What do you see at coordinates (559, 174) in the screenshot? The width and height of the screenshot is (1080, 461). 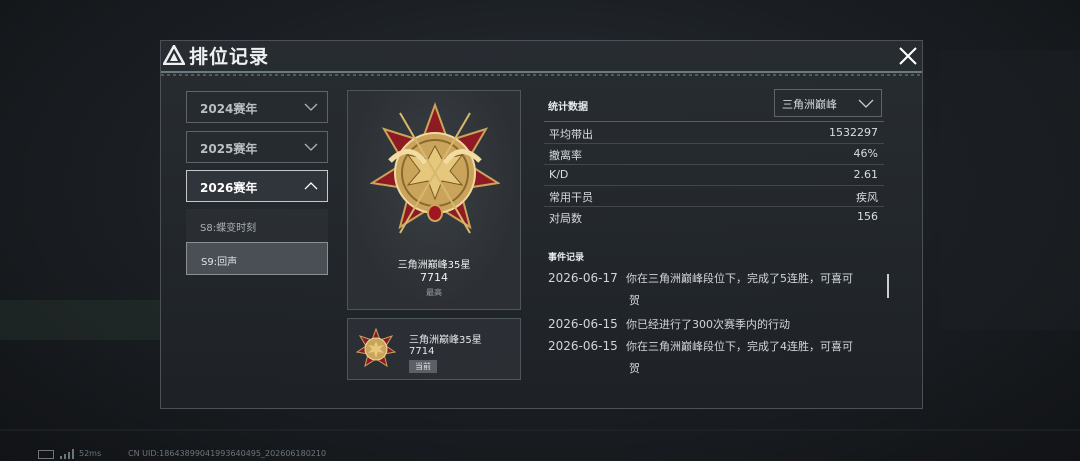 I see `stat-label: K/D` at bounding box center [559, 174].